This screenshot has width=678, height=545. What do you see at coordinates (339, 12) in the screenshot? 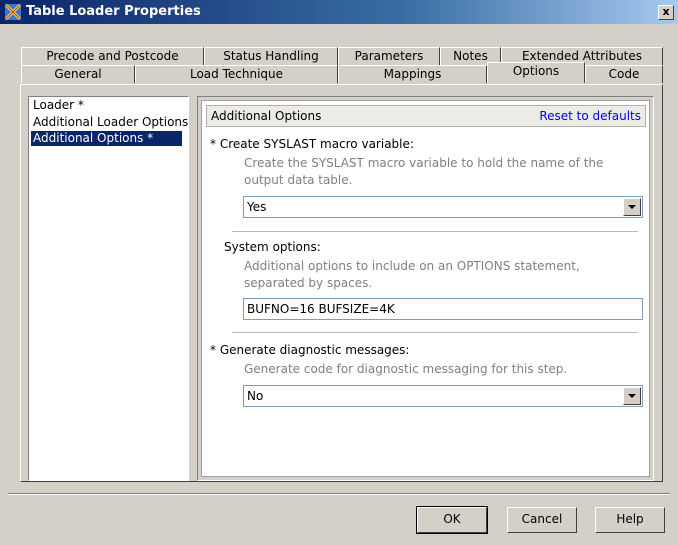
I see `title-bar: Table Loader Properties x` at bounding box center [339, 12].